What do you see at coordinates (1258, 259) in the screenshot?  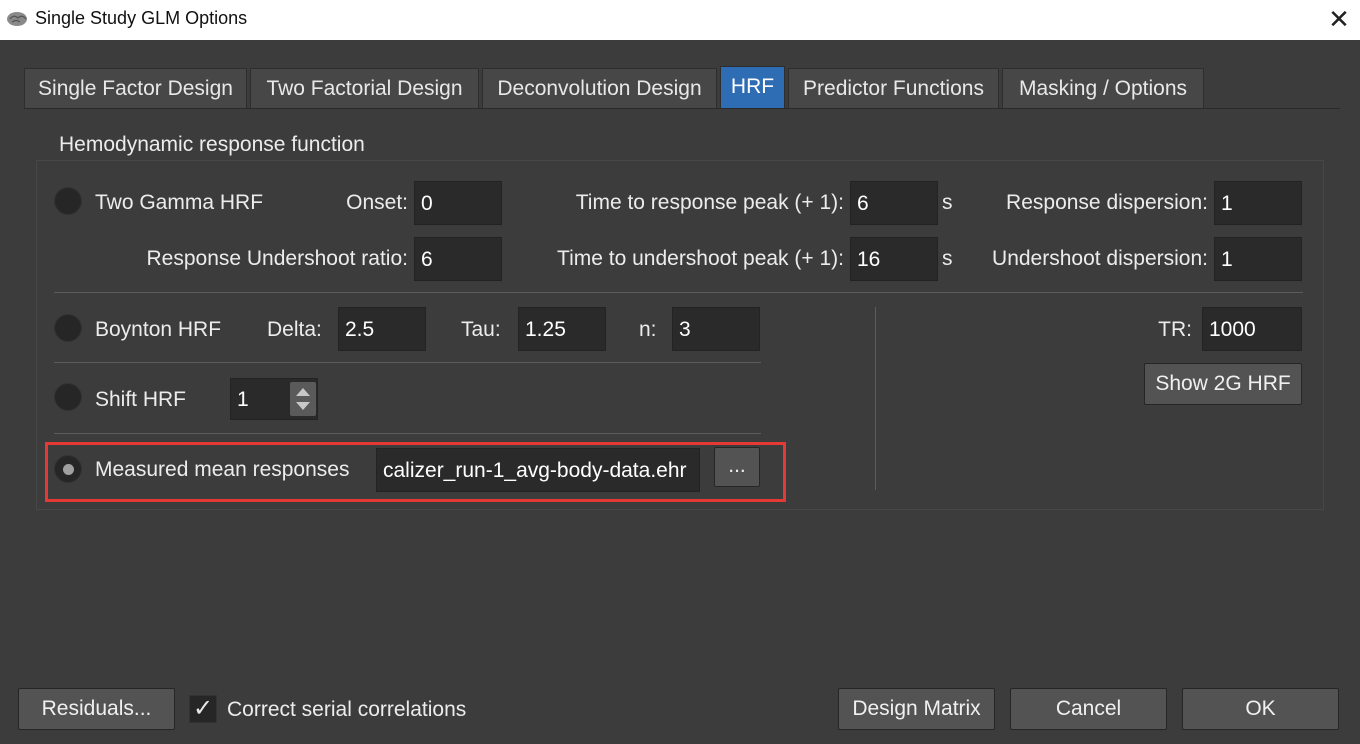 I see `undershoot-dispersion-input: 1` at bounding box center [1258, 259].